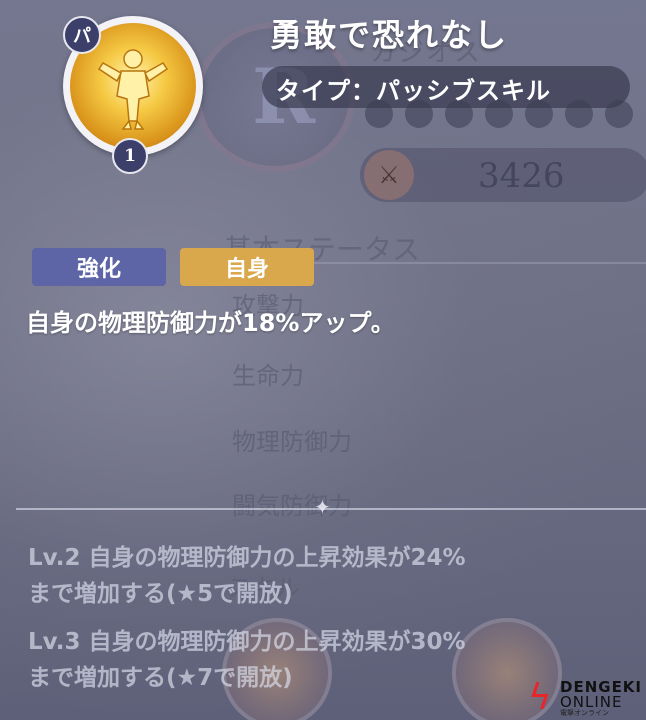  What do you see at coordinates (247, 642) in the screenshot?
I see `upgrade-lv3-line1: Lv.3 自身の物理防御力の上昇効果が30%` at bounding box center [247, 642].